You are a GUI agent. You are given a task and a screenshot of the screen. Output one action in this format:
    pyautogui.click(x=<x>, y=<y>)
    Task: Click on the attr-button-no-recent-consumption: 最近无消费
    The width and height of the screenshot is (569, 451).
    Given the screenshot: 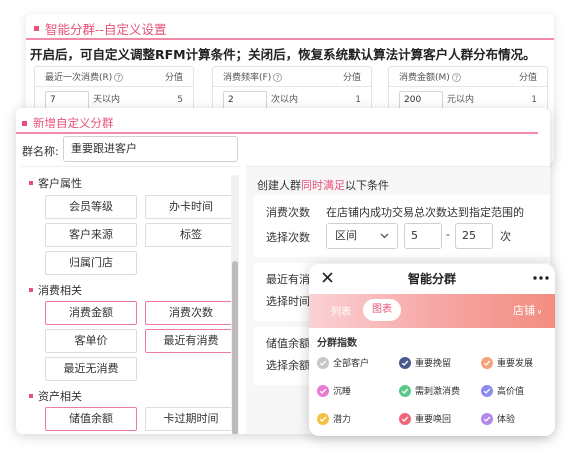 What is the action you would take?
    pyautogui.click(x=91, y=369)
    